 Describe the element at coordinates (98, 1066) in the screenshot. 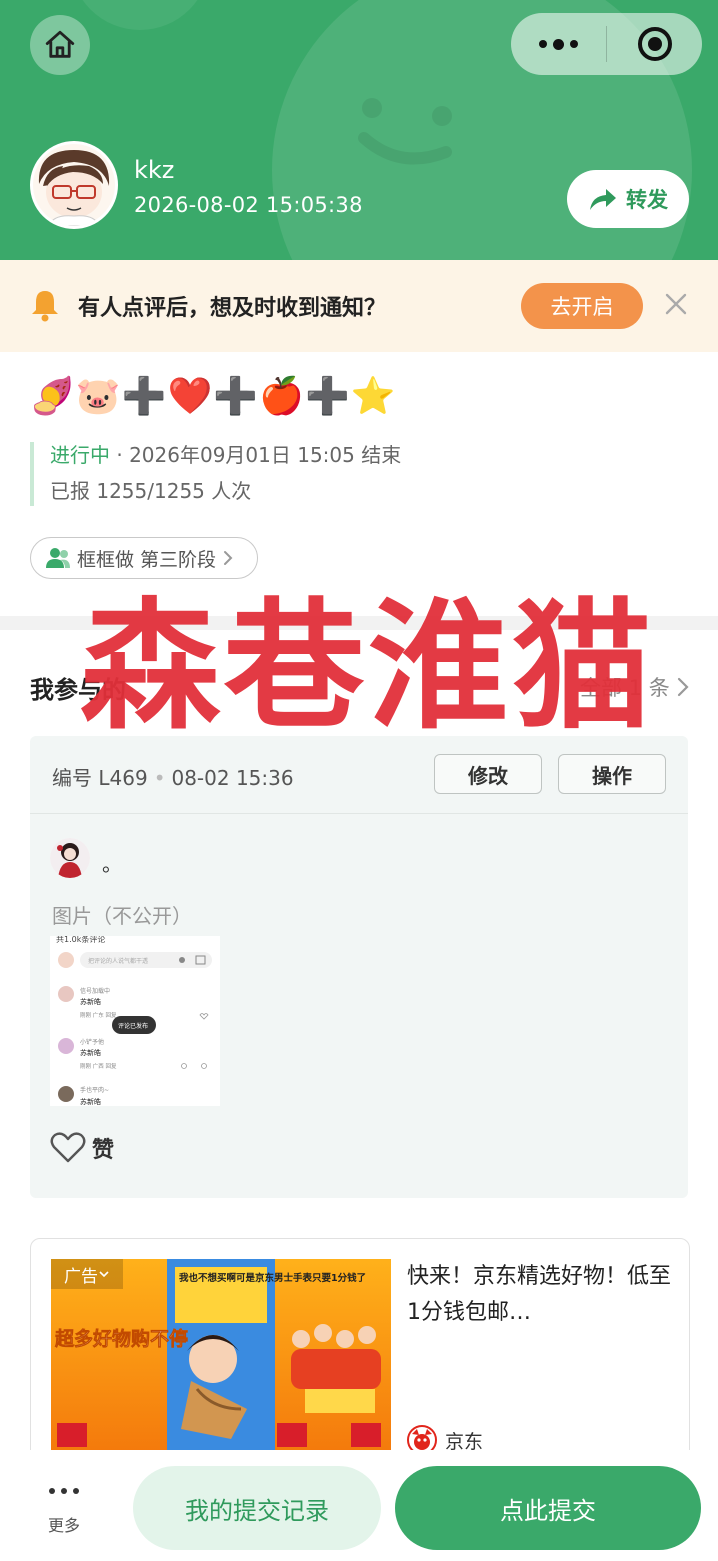

I see `thumb-c2-meta: 刚刚 广西 回复` at that location.